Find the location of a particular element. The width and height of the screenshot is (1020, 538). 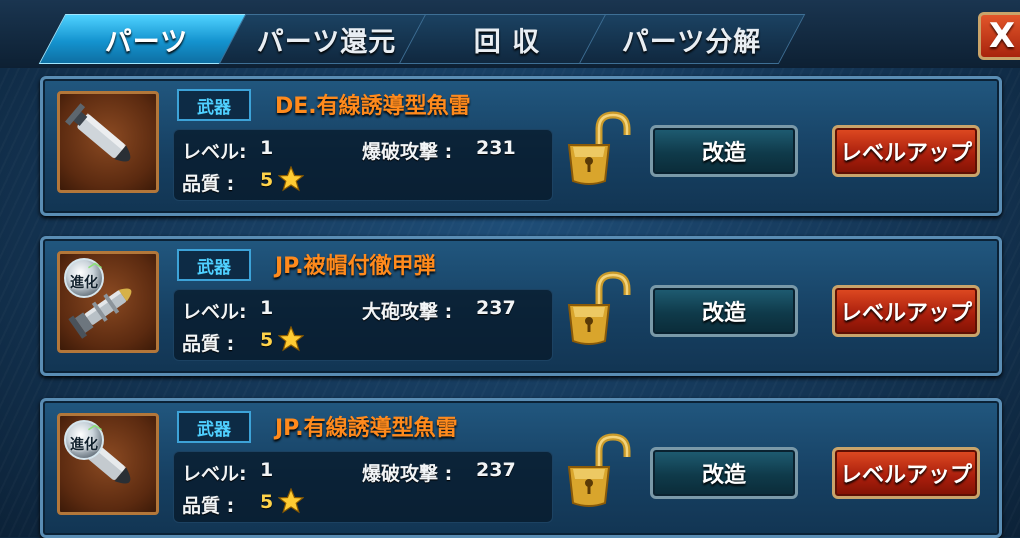

stats-box: レベル: 1 大砲攻撃 : 237 品質 : 5 is located at coordinates (363, 325).